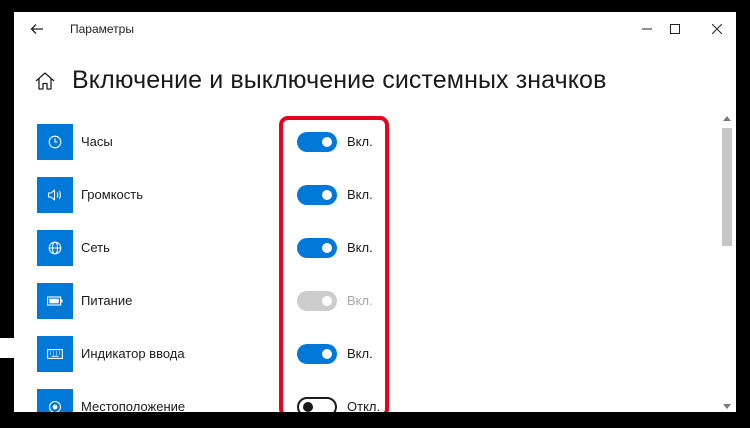 This screenshot has height=428, width=750. I want to click on tile-power, so click(55, 301).